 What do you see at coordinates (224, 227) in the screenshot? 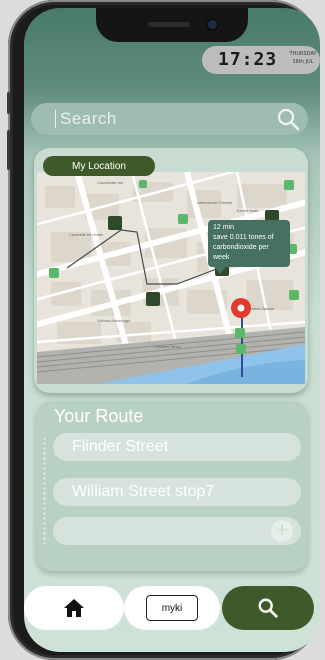
I see `trip-duration: 12 min` at bounding box center [224, 227].